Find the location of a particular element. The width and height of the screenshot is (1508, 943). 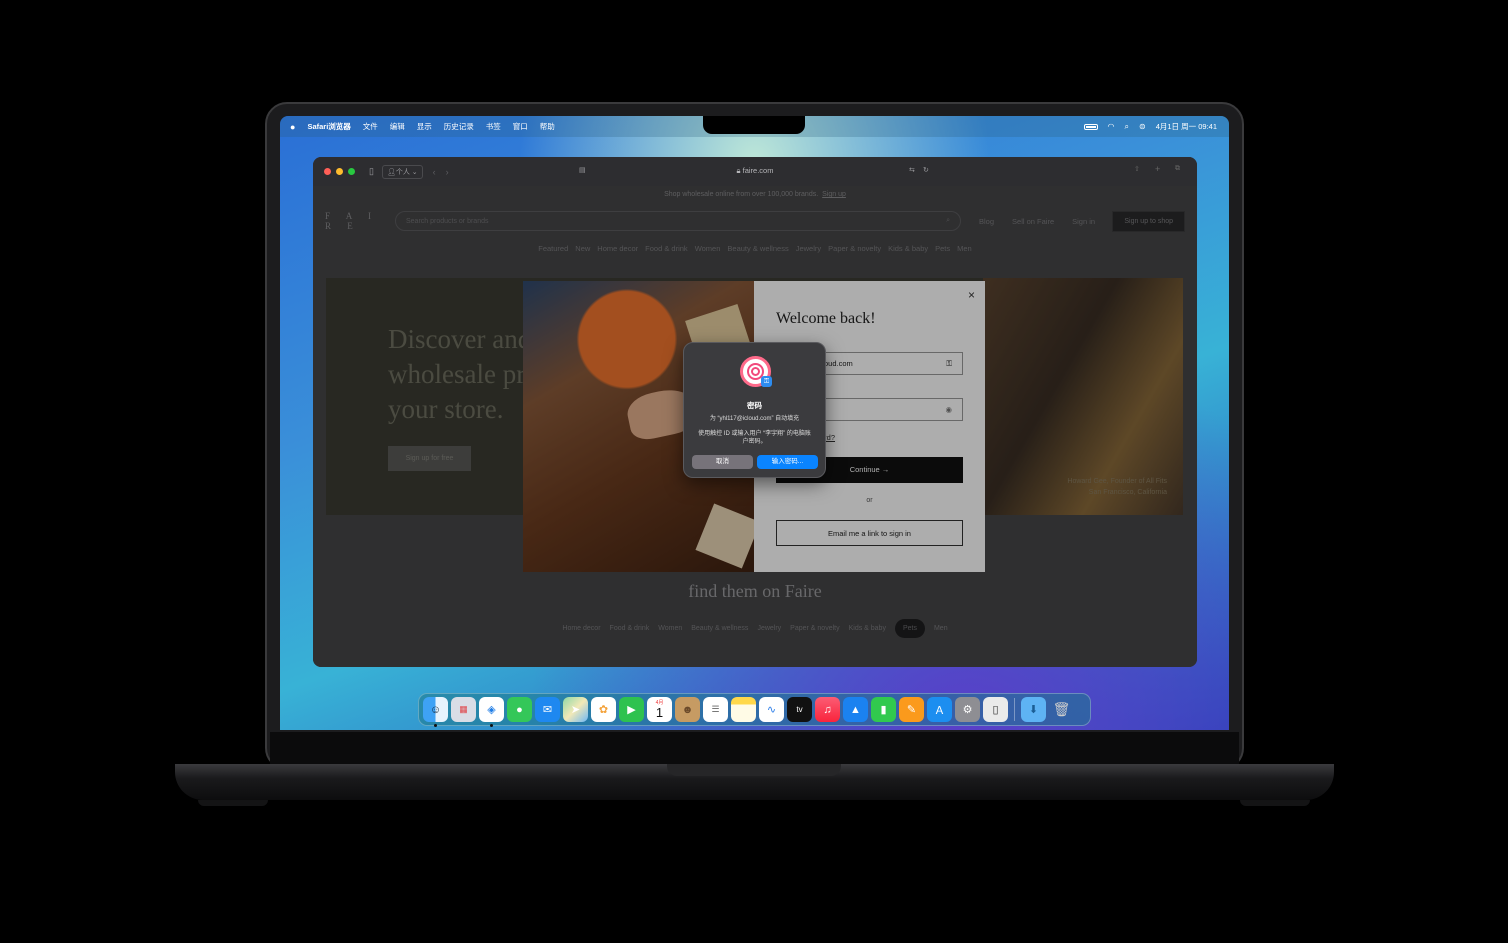

left-foot is located at coordinates (233, 803).